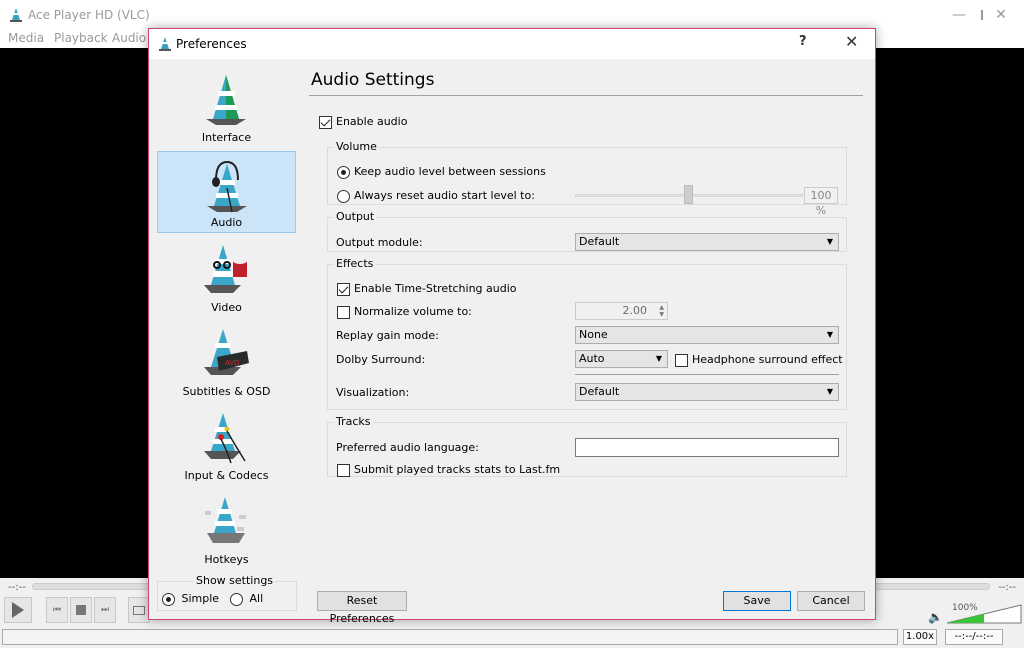 The height and width of the screenshot is (648, 1024). I want to click on enable-audio-option: Enable audio, so click(363, 122).